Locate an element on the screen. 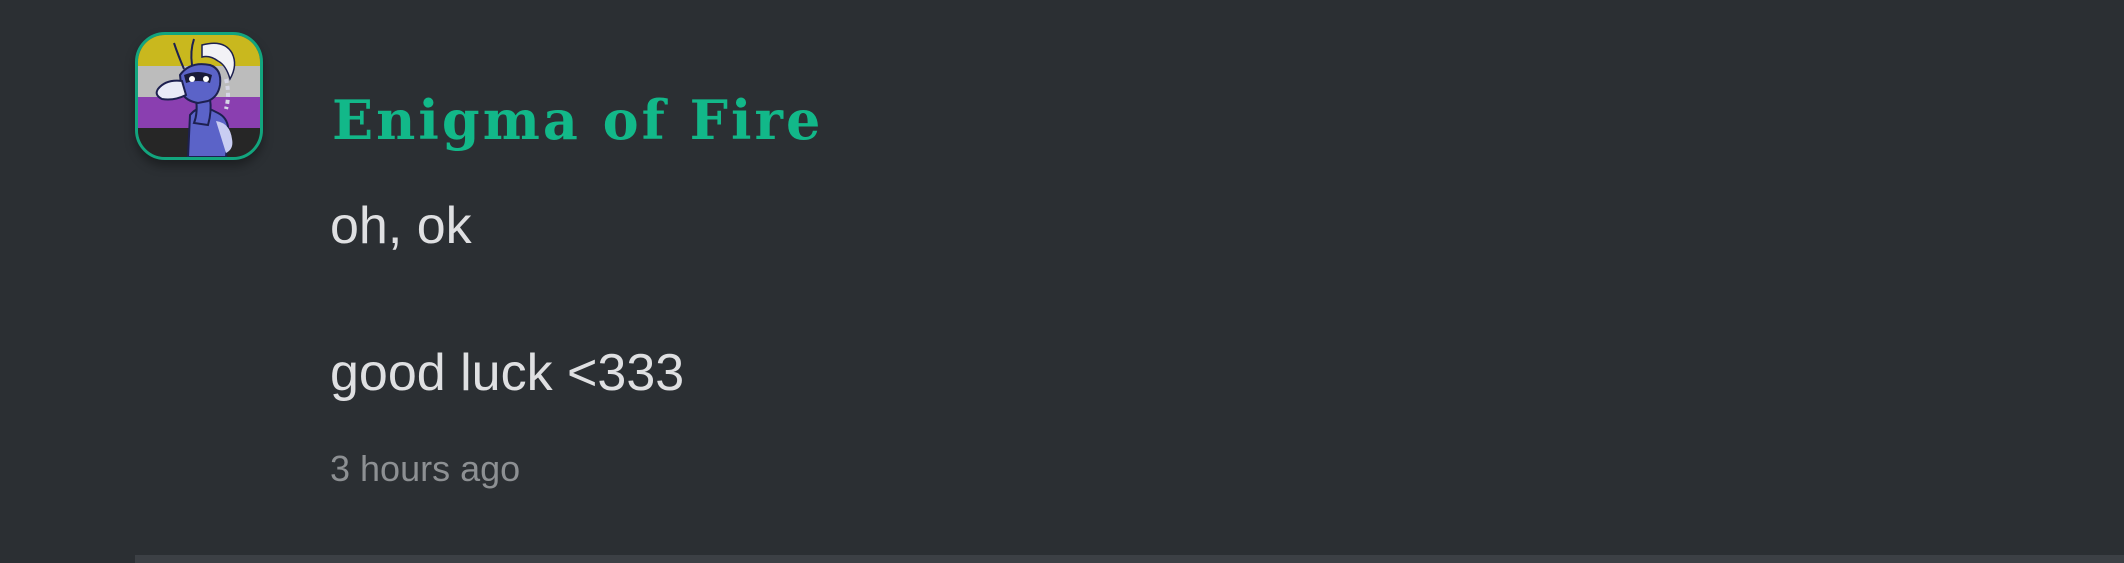 The width and height of the screenshot is (2124, 563). comment-line: good luck <333 is located at coordinates (507, 373).